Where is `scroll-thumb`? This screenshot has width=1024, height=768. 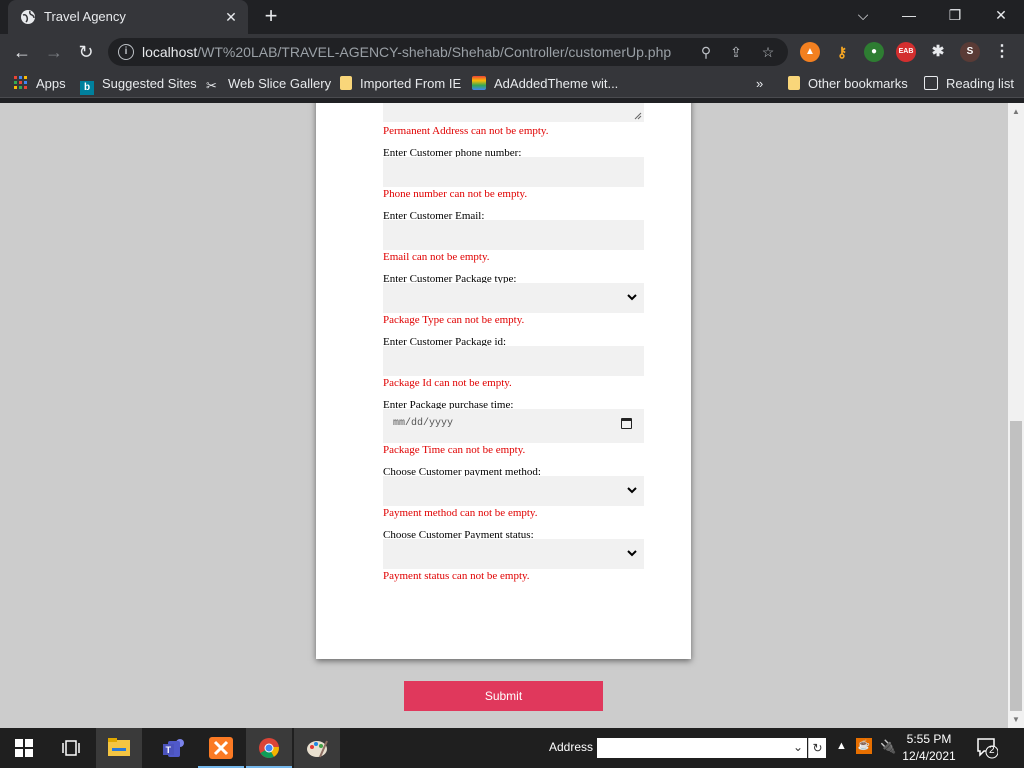
scroll-thumb is located at coordinates (1016, 566).